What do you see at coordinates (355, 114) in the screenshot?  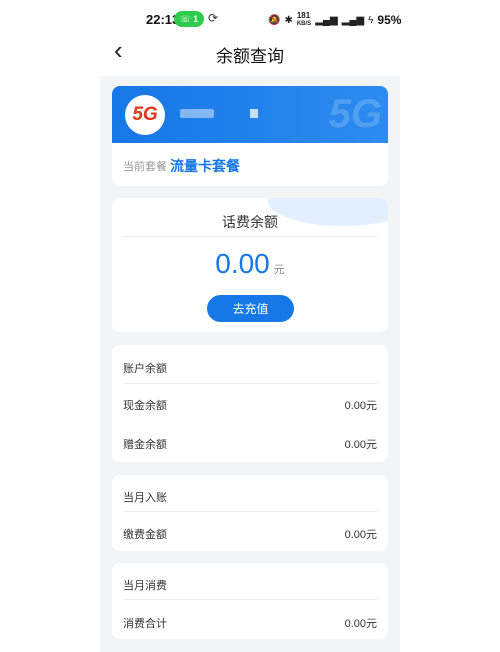 I see `5g-watermark-icon: 5G` at bounding box center [355, 114].